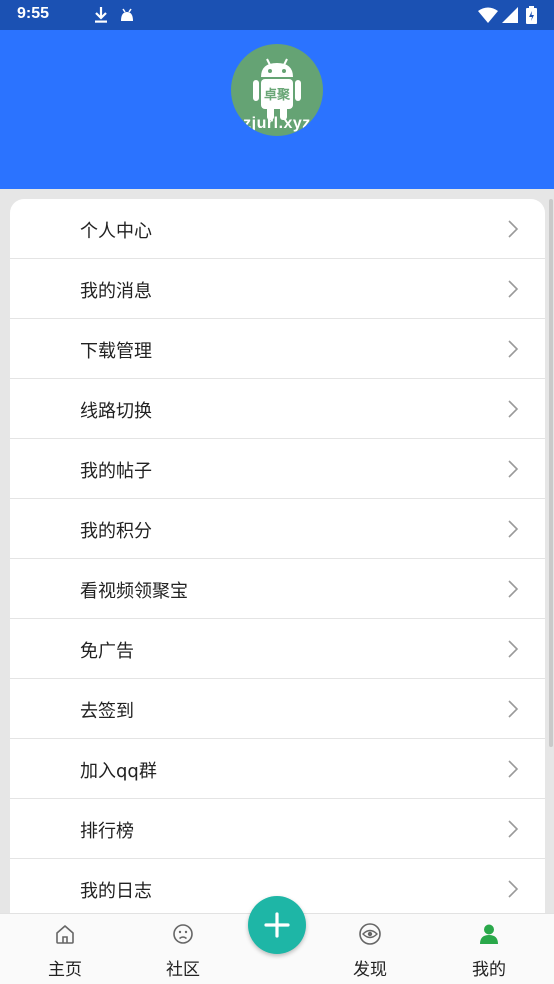 Image resolution: width=554 pixels, height=984 pixels. Describe the element at coordinates (277, 649) in the screenshot. I see `menu-item-remove-ads: 免广告` at that location.